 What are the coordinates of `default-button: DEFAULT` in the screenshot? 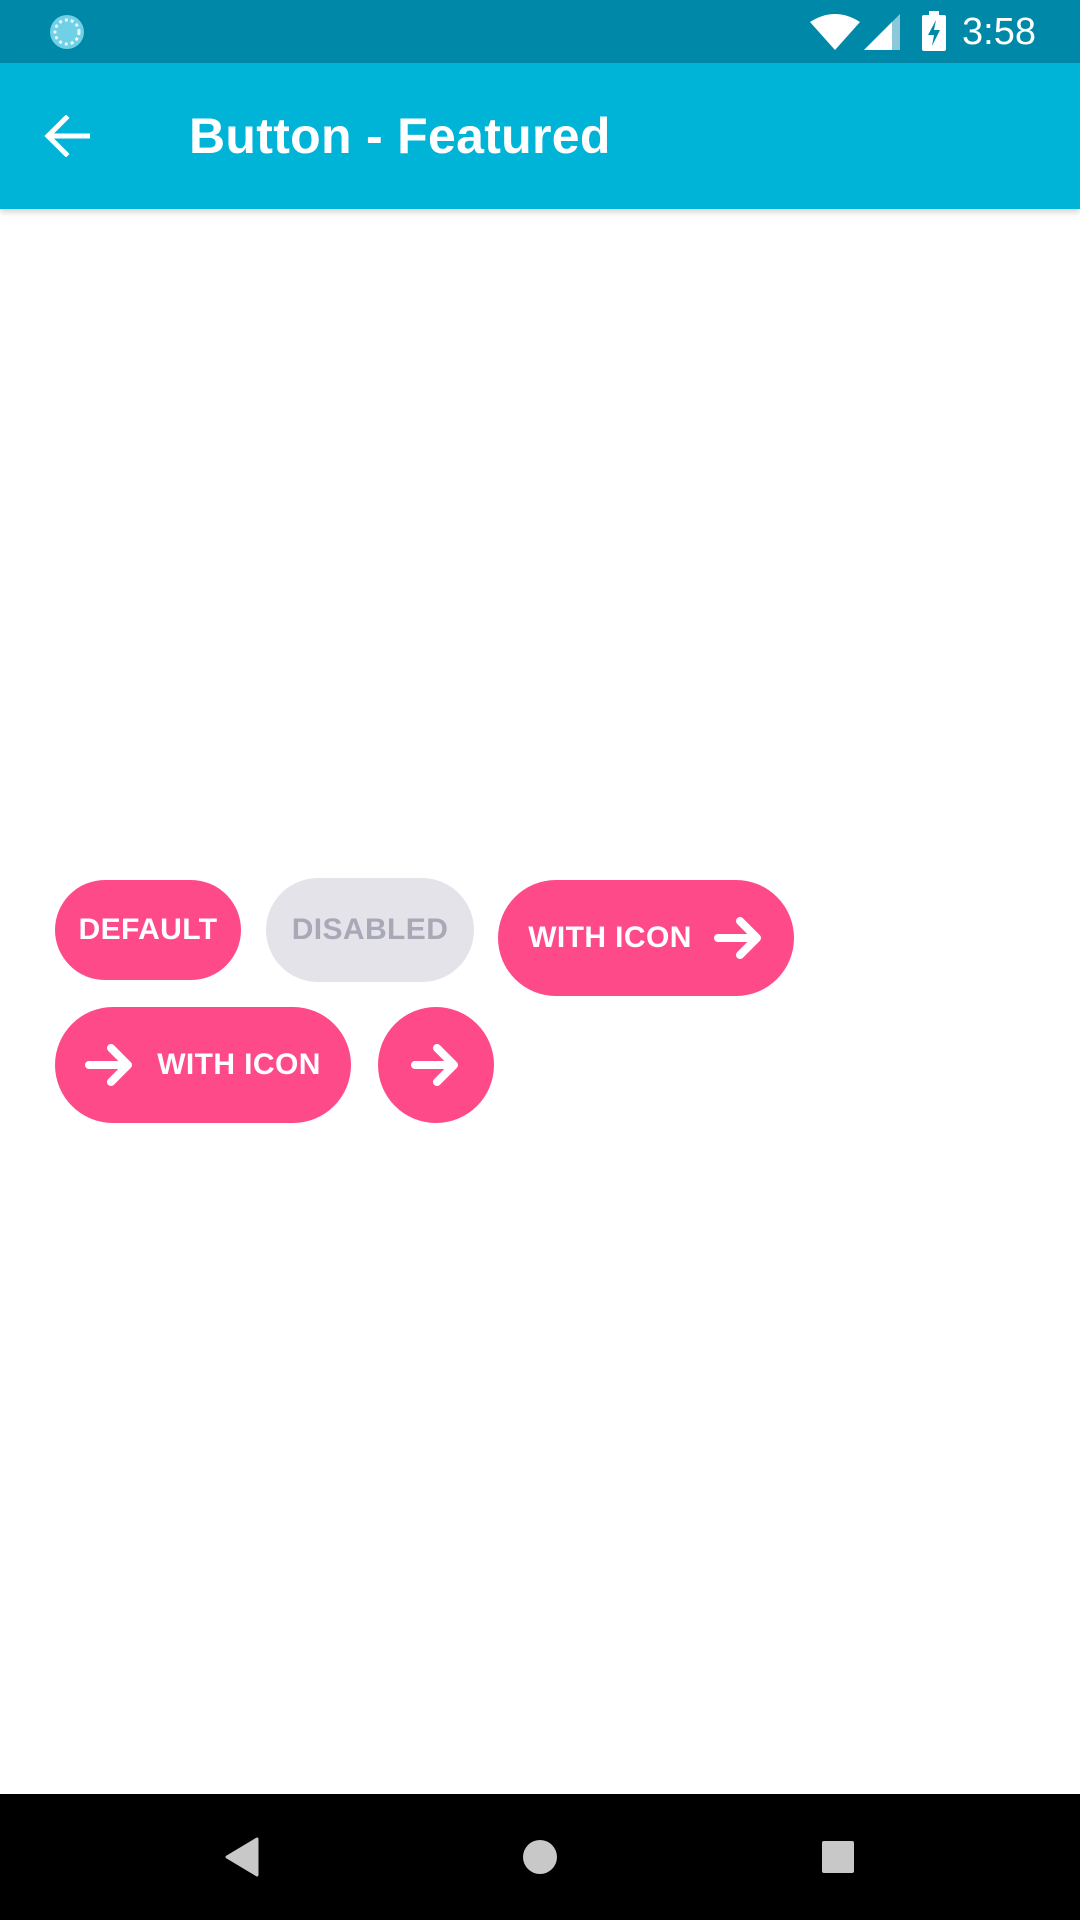 It's located at (148, 930).